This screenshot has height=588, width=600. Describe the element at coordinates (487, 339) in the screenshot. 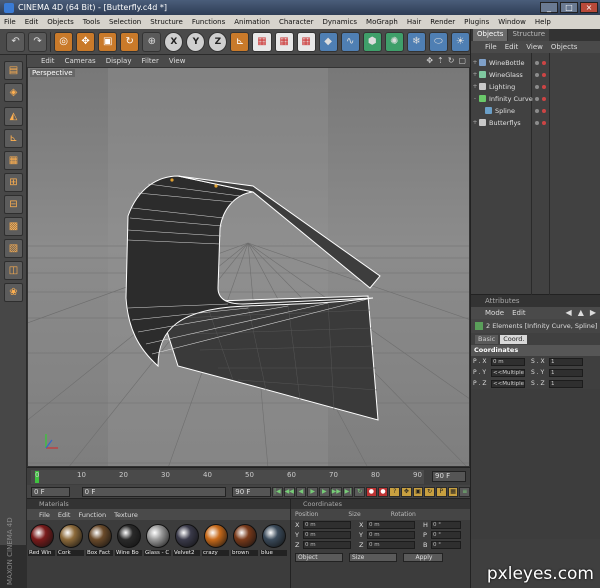

I see `tab-basic: Basic` at that location.